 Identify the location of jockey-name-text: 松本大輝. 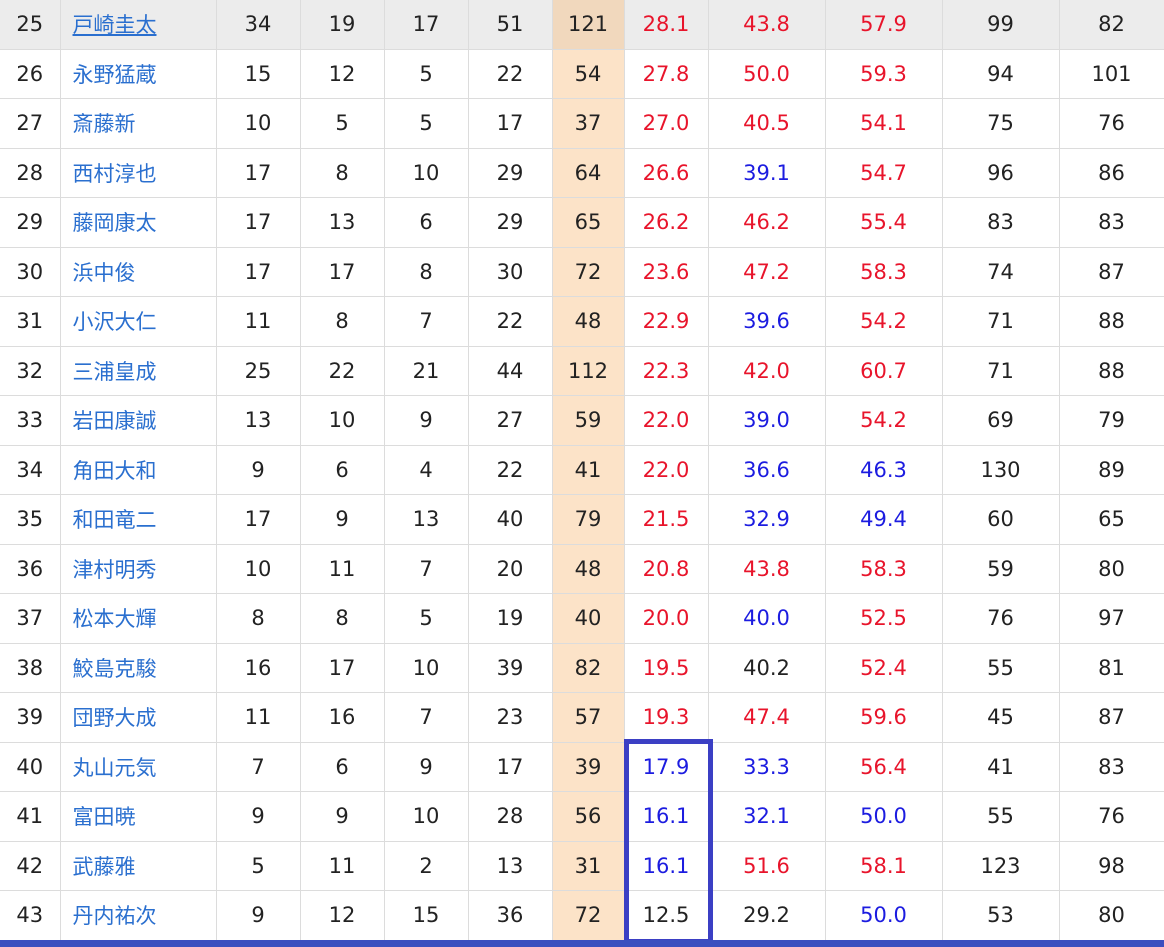
(115, 619).